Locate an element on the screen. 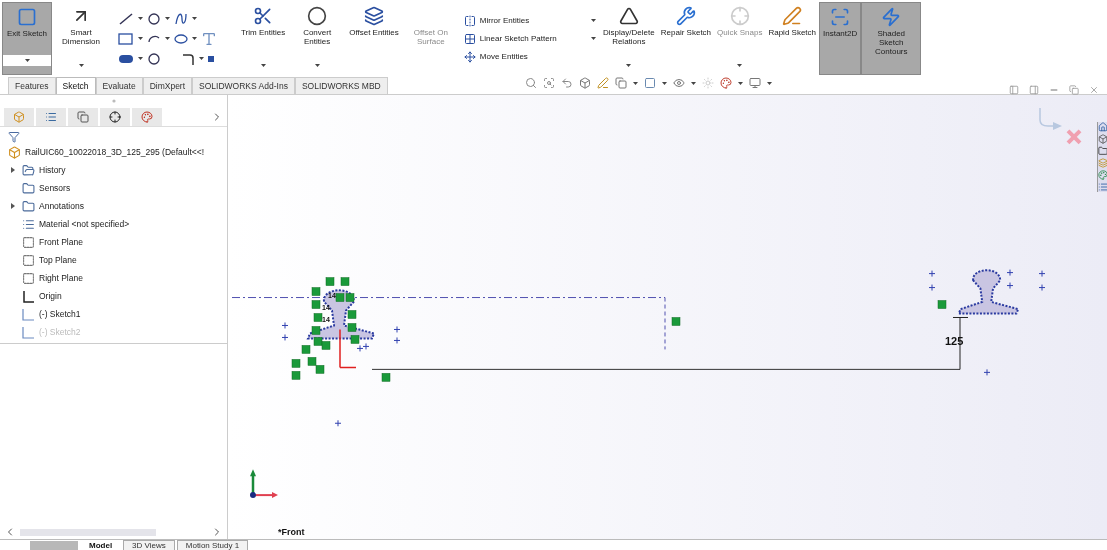 The image size is (1107, 550). view-icon is located at coordinates (621, 83).